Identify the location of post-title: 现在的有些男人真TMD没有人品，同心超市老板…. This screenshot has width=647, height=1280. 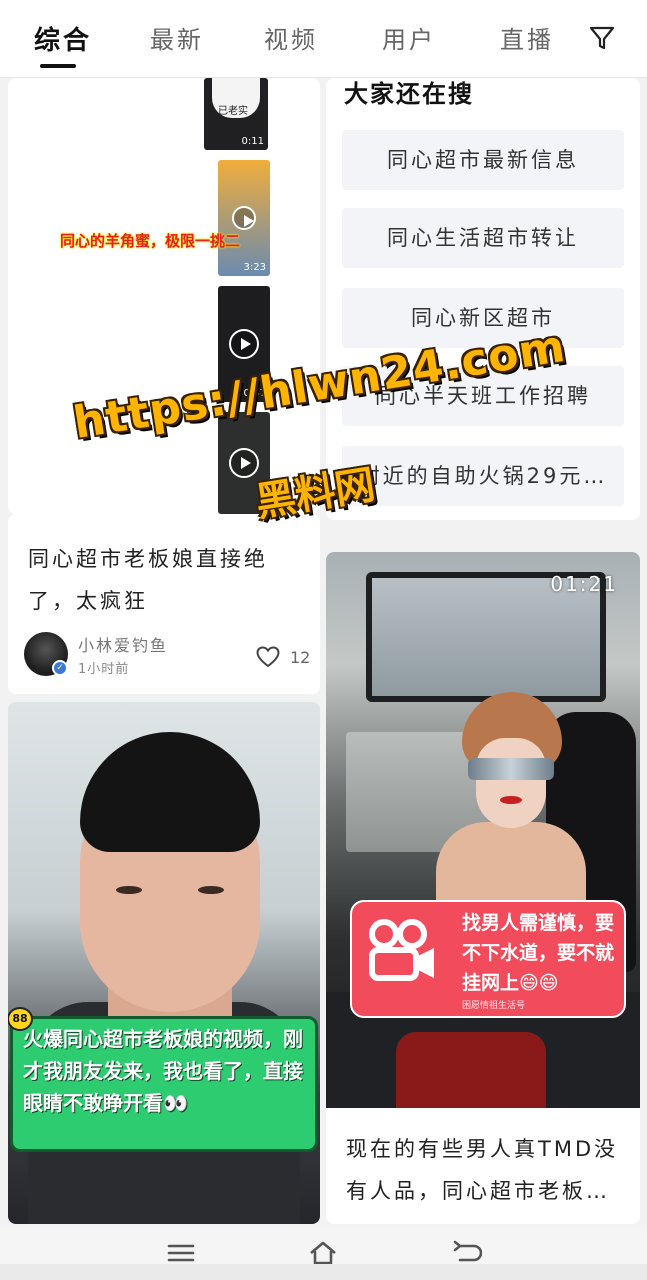
(486, 1170).